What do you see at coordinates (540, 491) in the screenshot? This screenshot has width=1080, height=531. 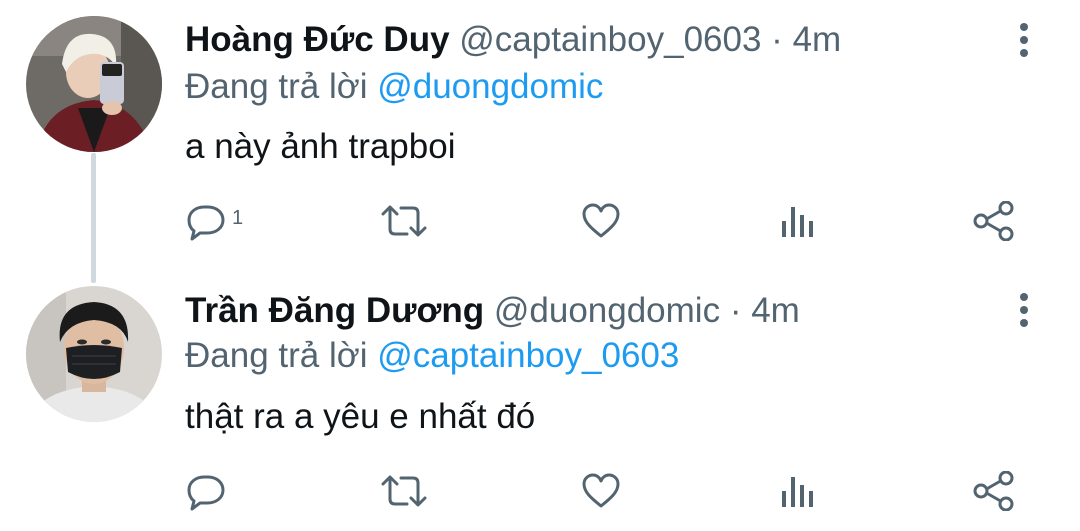 I see `action-bar` at bounding box center [540, 491].